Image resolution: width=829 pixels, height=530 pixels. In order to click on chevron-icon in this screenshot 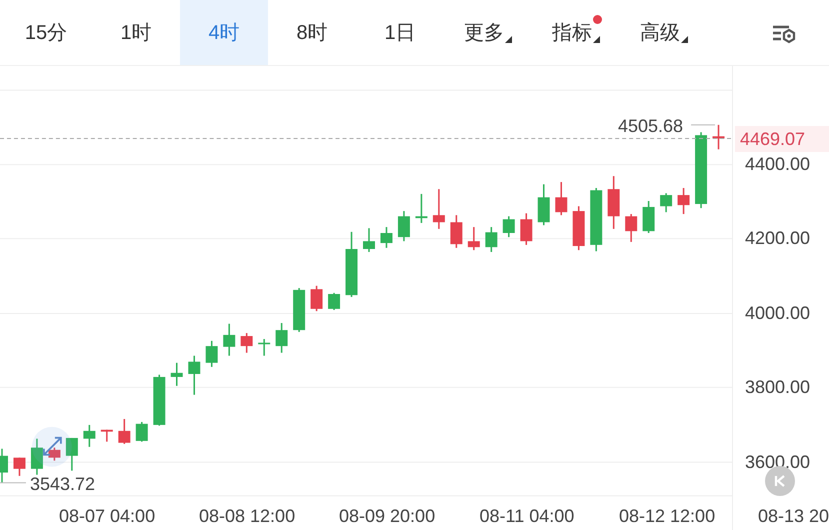, I will do `click(780, 481)`.